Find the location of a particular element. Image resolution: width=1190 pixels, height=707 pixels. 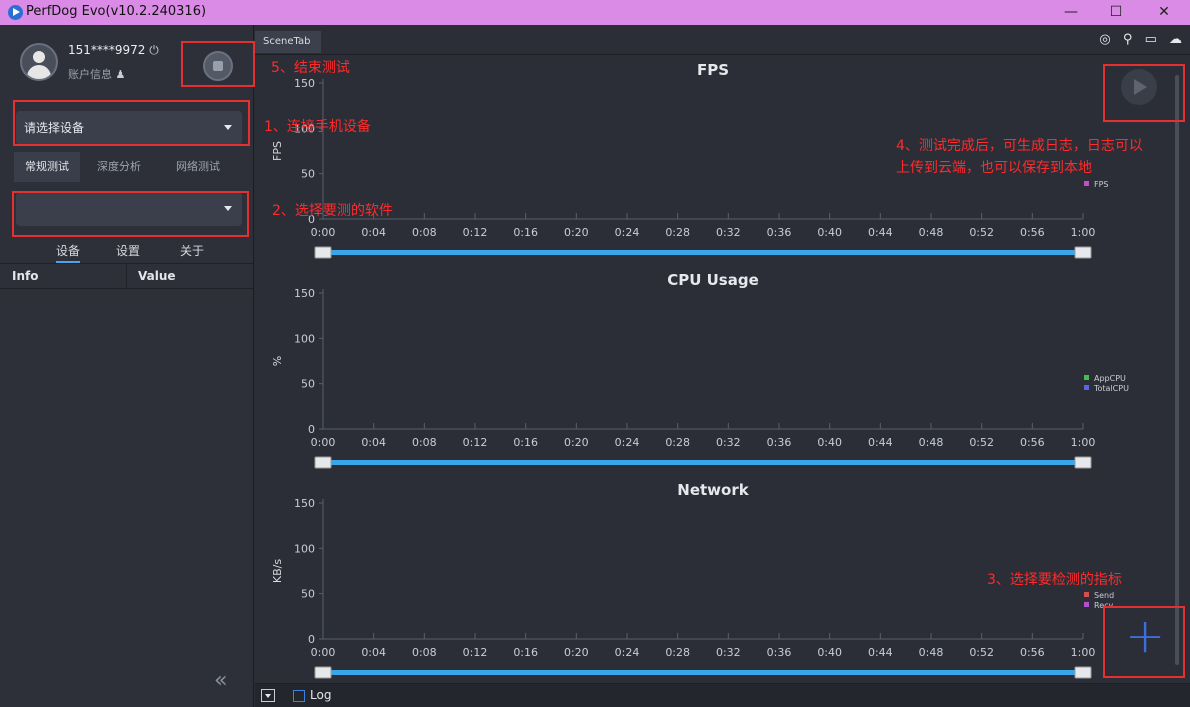

legend-label: TotalCPU is located at coordinates (1111, 388).